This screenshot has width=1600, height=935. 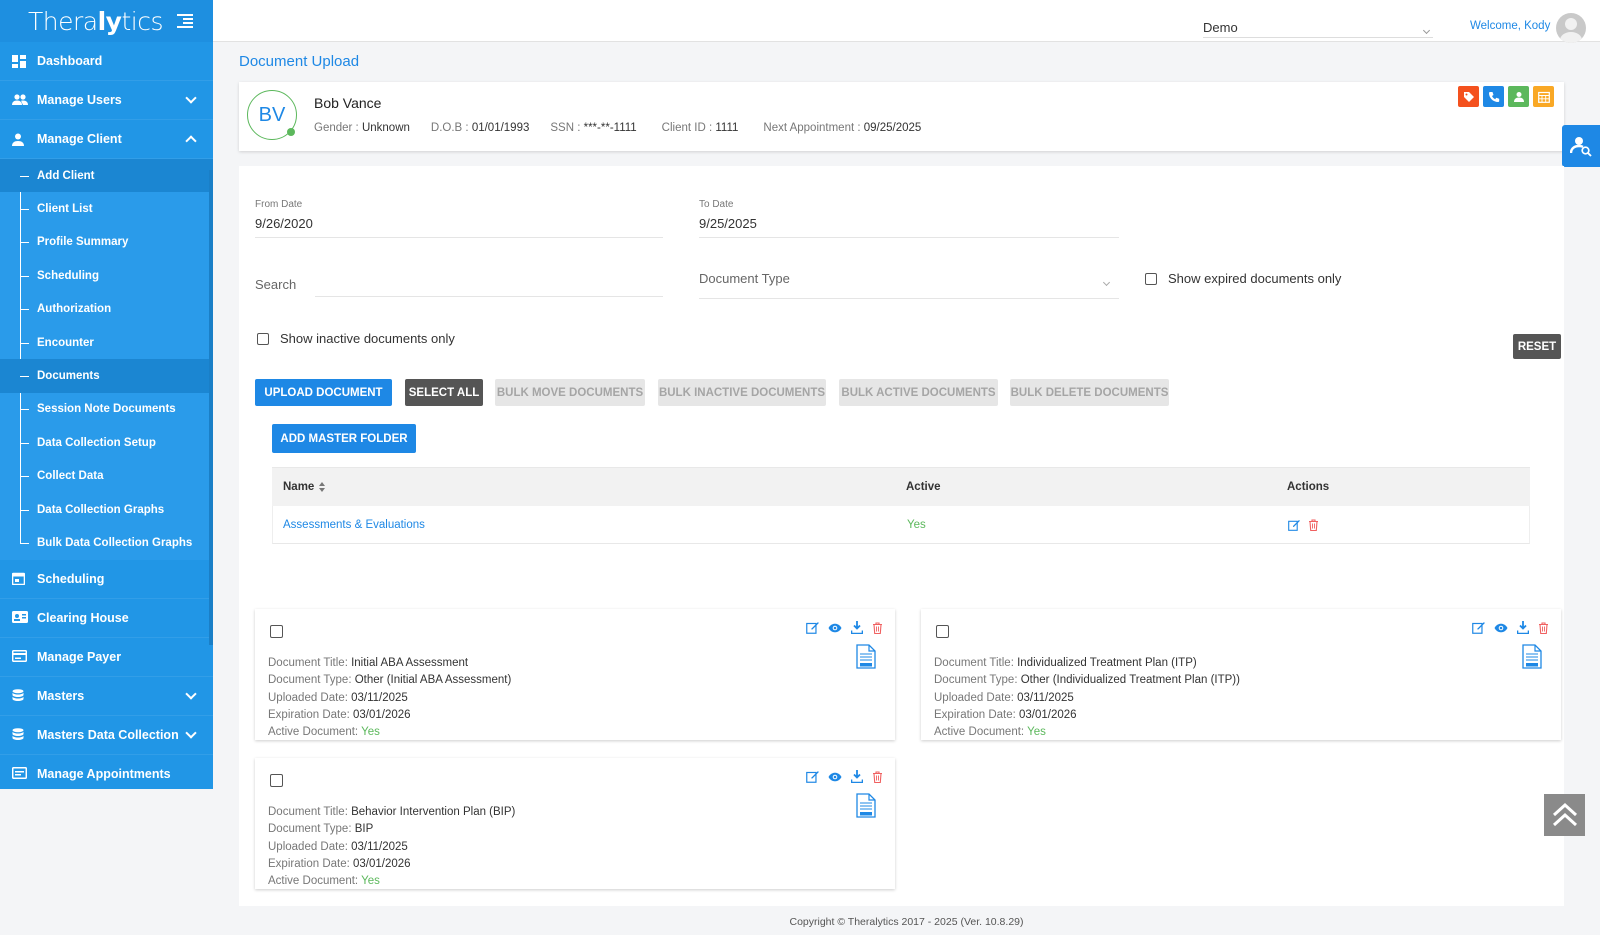 What do you see at coordinates (106, 100) in the screenshot?
I see `nav-manage-users: Manage Users` at bounding box center [106, 100].